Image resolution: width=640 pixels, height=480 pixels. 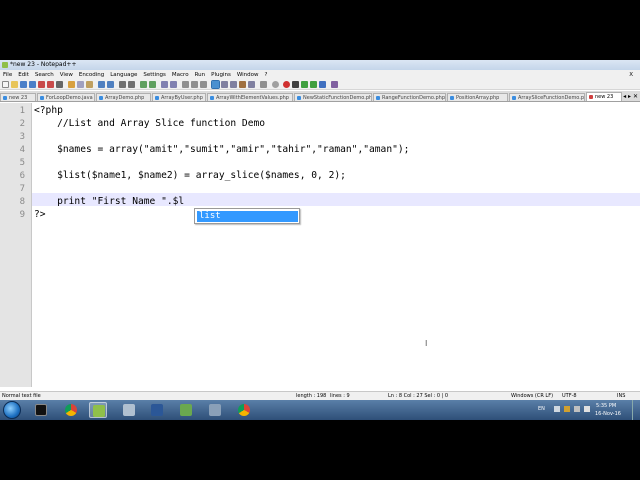 What do you see at coordinates (22, 124) in the screenshot?
I see `line-number: 2` at bounding box center [22, 124].